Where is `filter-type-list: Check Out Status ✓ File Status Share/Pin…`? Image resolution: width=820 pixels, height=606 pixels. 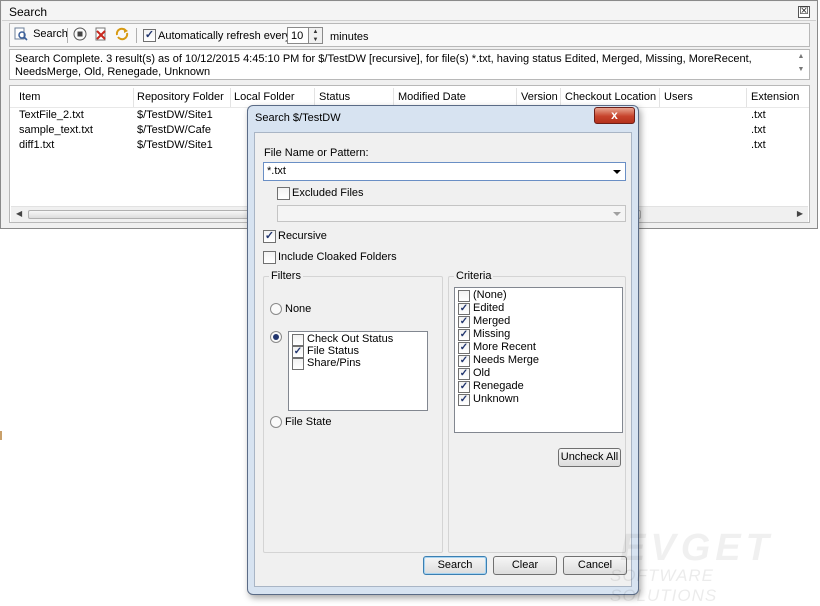 filter-type-list: Check Out Status ✓ File Status Share/Pin… is located at coordinates (358, 371).